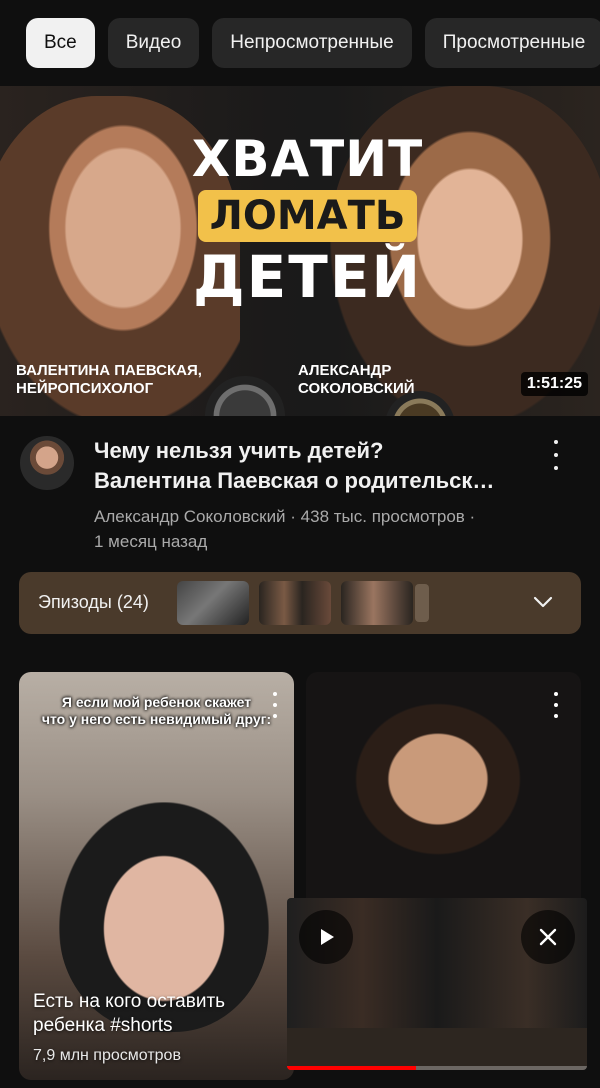  What do you see at coordinates (156, 702) in the screenshot?
I see `short-overlay-line-1: Я если мой ребенок скажет` at bounding box center [156, 702].